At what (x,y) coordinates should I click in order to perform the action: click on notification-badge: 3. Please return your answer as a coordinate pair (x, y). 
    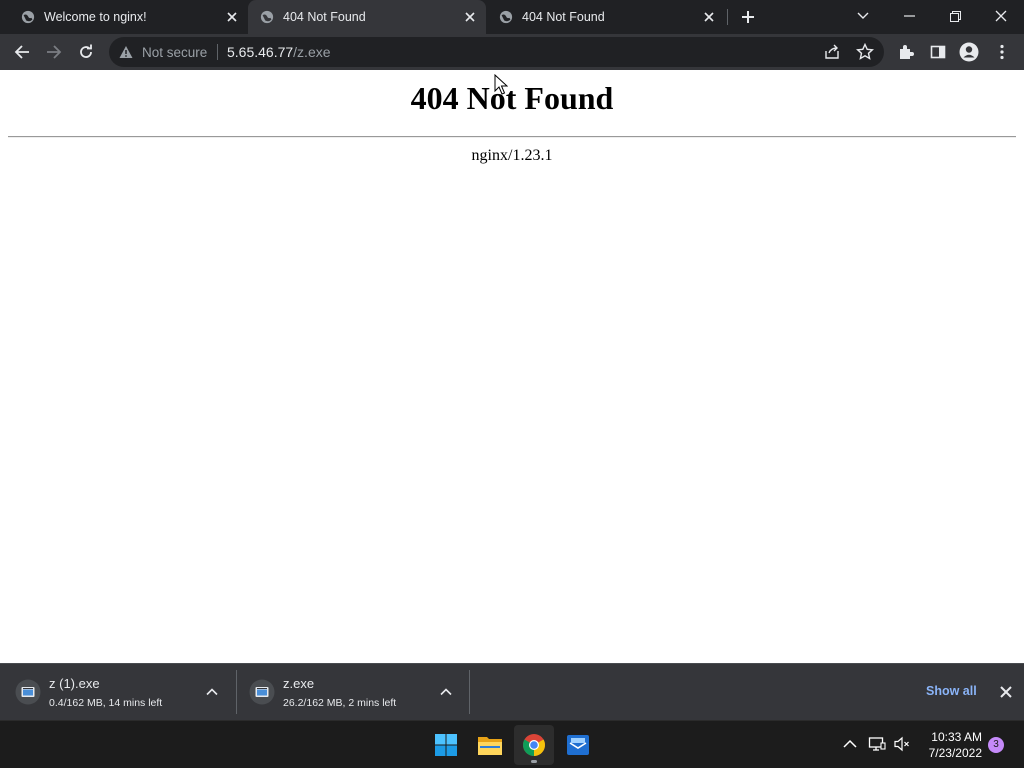
    Looking at the image, I should click on (996, 745).